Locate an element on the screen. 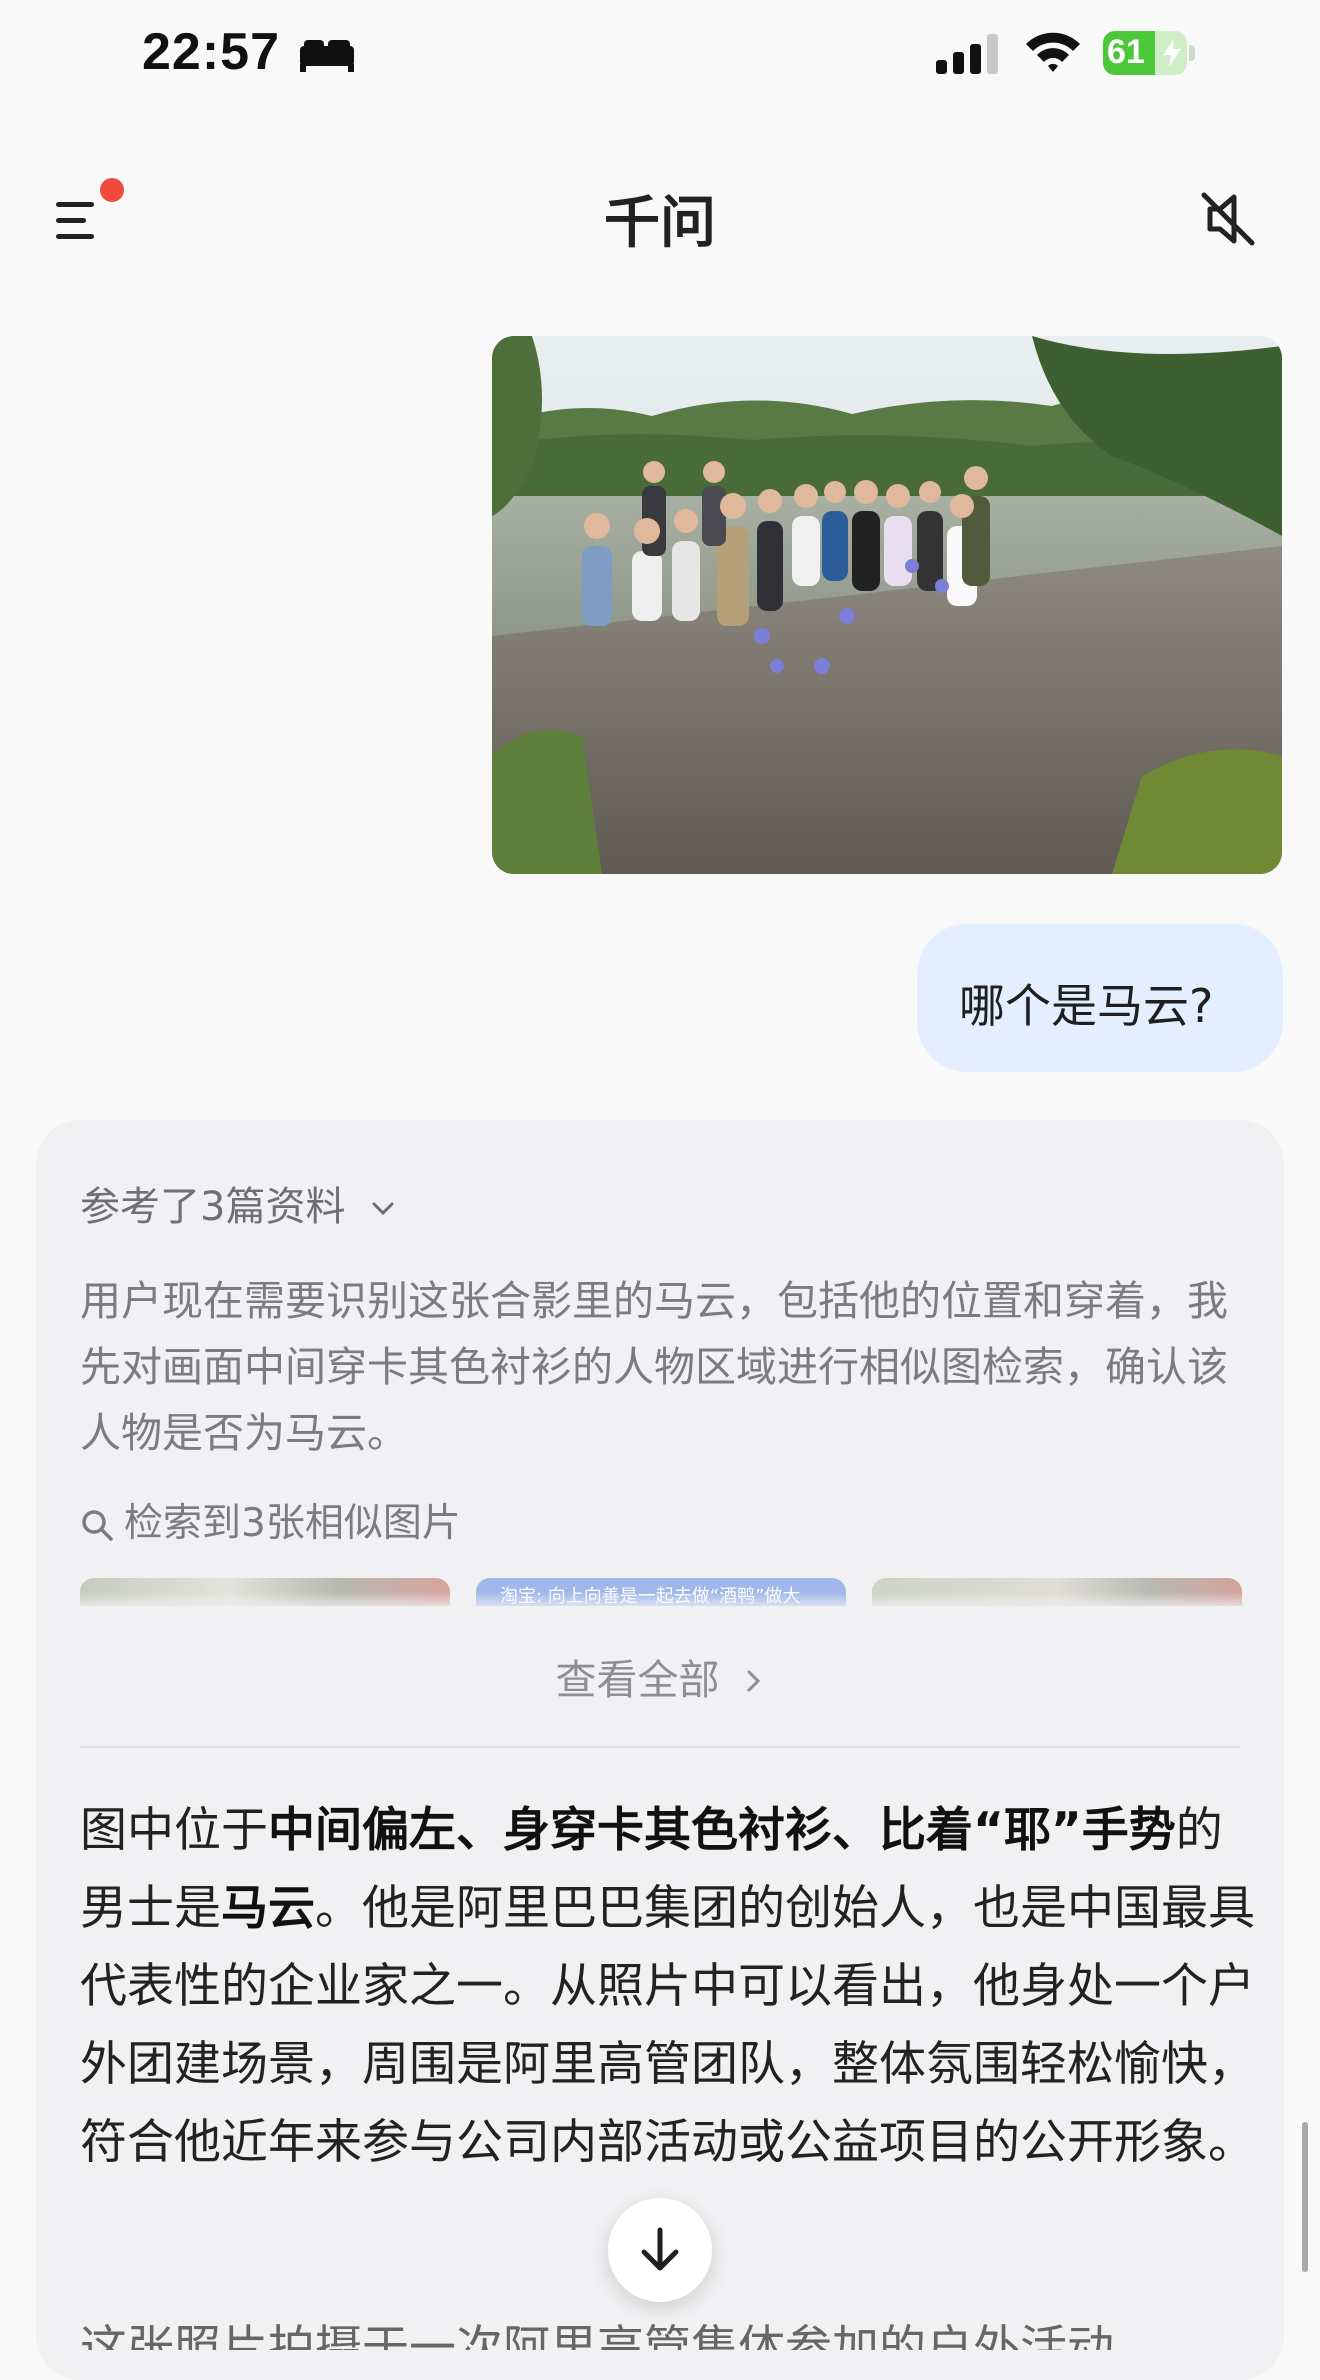 This screenshot has width=1320, height=2380. chevron-down-icon is located at coordinates (383, 1209).